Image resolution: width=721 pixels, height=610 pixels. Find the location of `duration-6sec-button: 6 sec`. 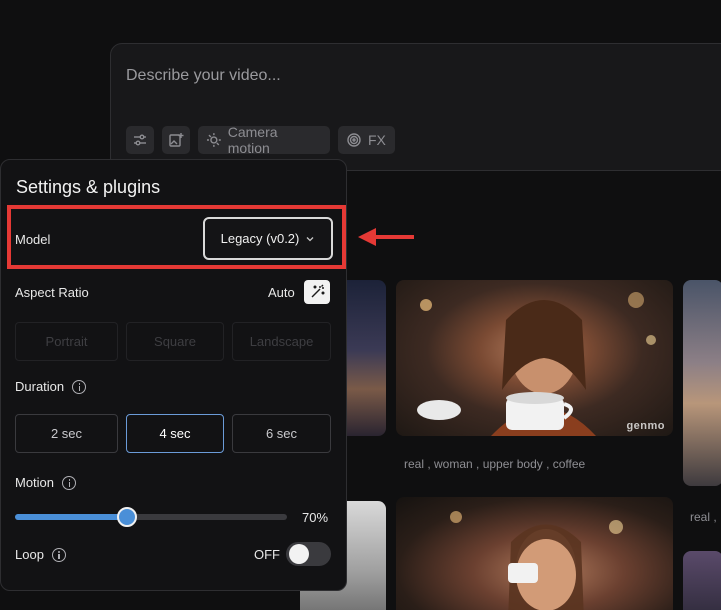

duration-6sec-button: 6 sec is located at coordinates (281, 433).